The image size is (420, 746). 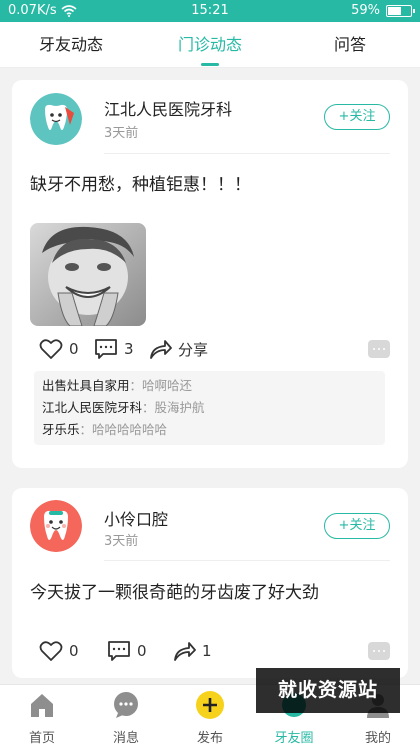 I want to click on comment-item: 江北人民医院牙科：股海护航, so click(x=209, y=408).